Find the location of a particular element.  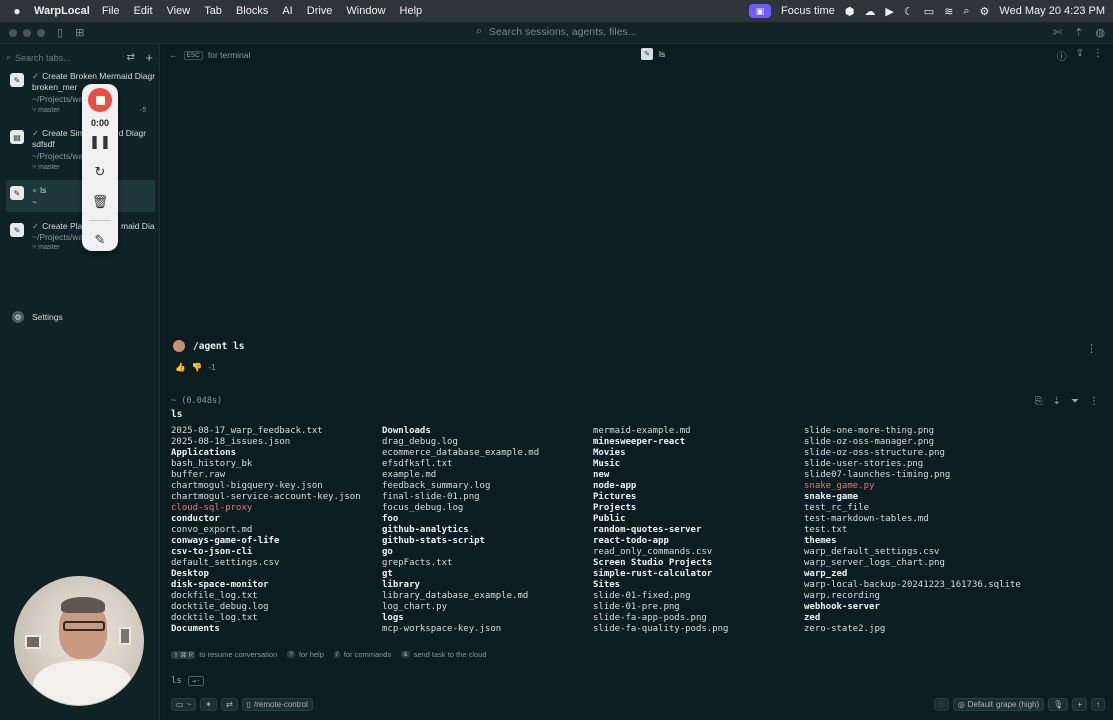

ls-entry: convo_export.md is located at coordinates (212, 530).